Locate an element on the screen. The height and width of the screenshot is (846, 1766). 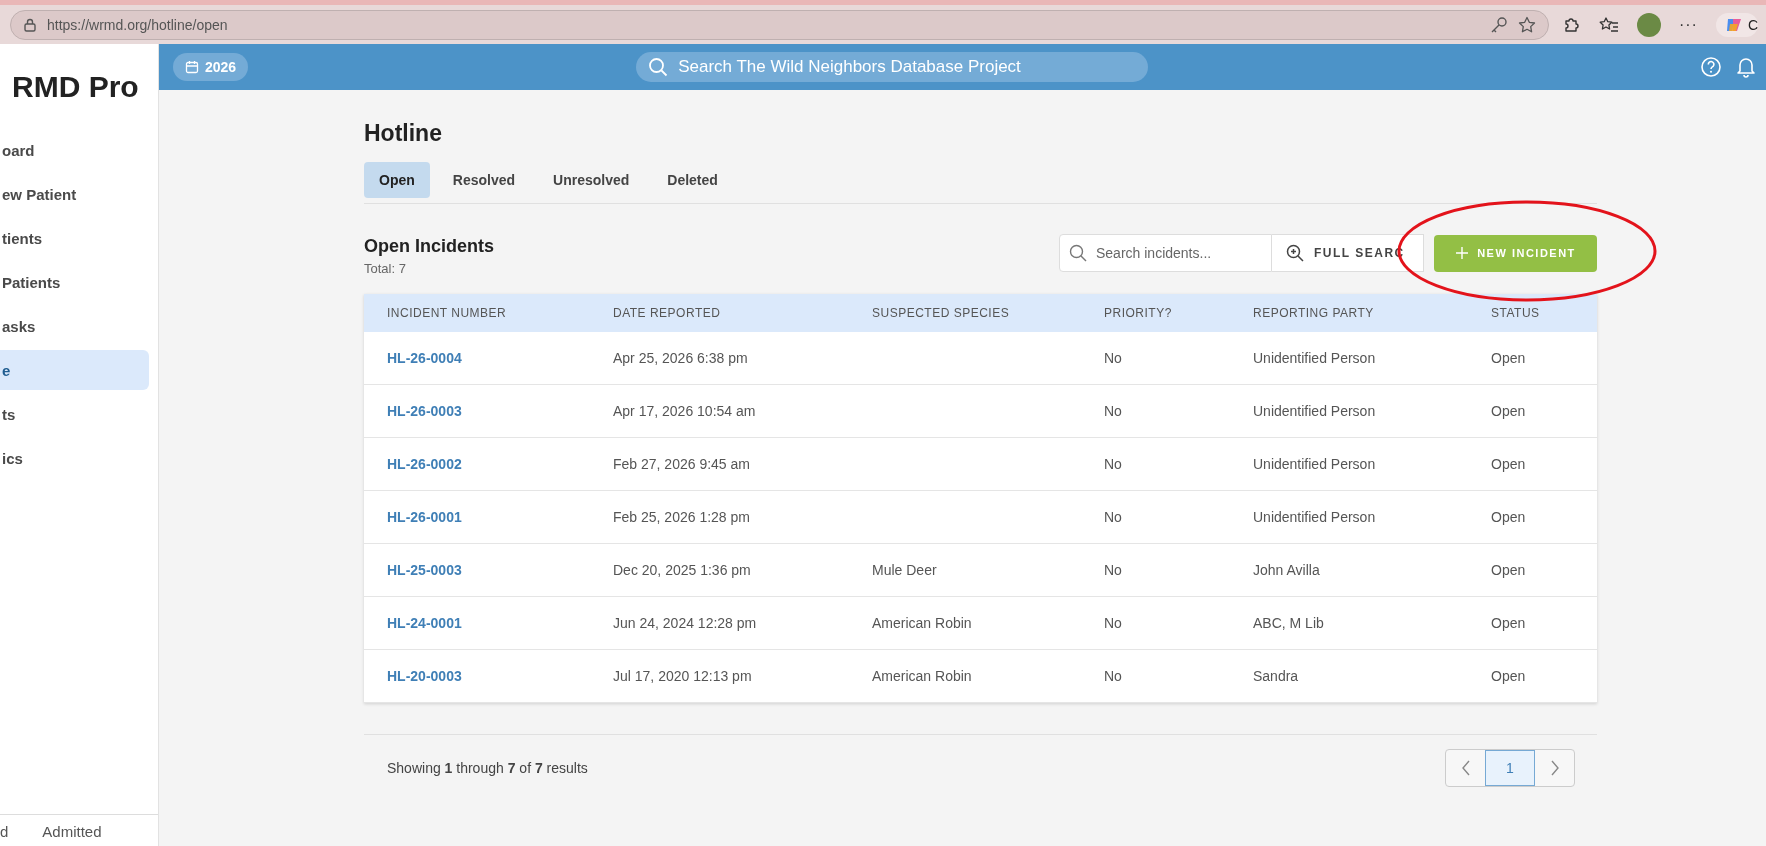
sidebar-tab: Admitted is located at coordinates (72, 831).